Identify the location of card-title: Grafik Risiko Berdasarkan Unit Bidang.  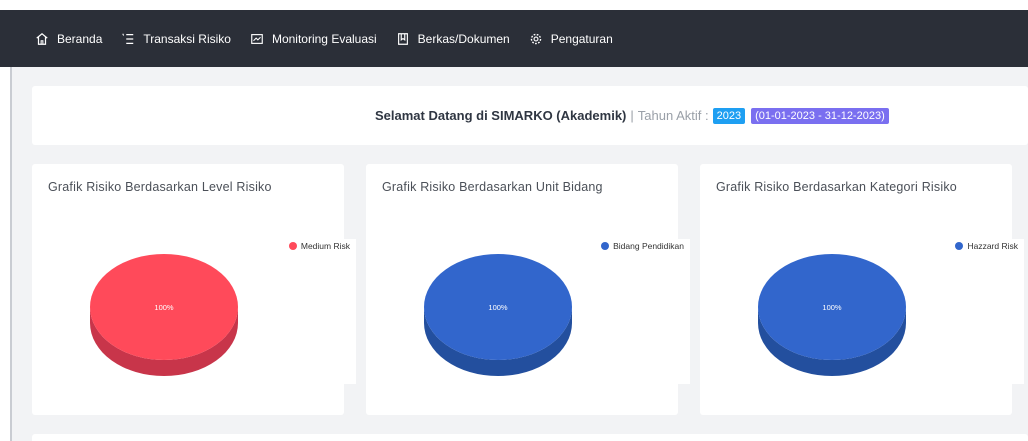
(492, 187).